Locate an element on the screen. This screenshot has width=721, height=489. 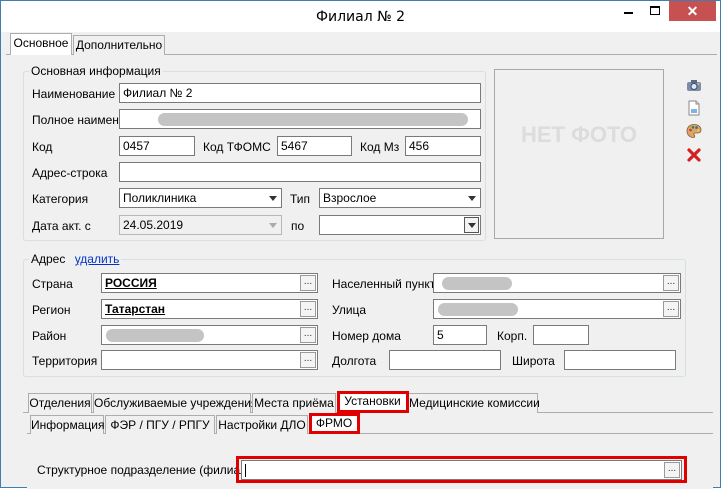
region-label: Регион is located at coordinates (51, 310).